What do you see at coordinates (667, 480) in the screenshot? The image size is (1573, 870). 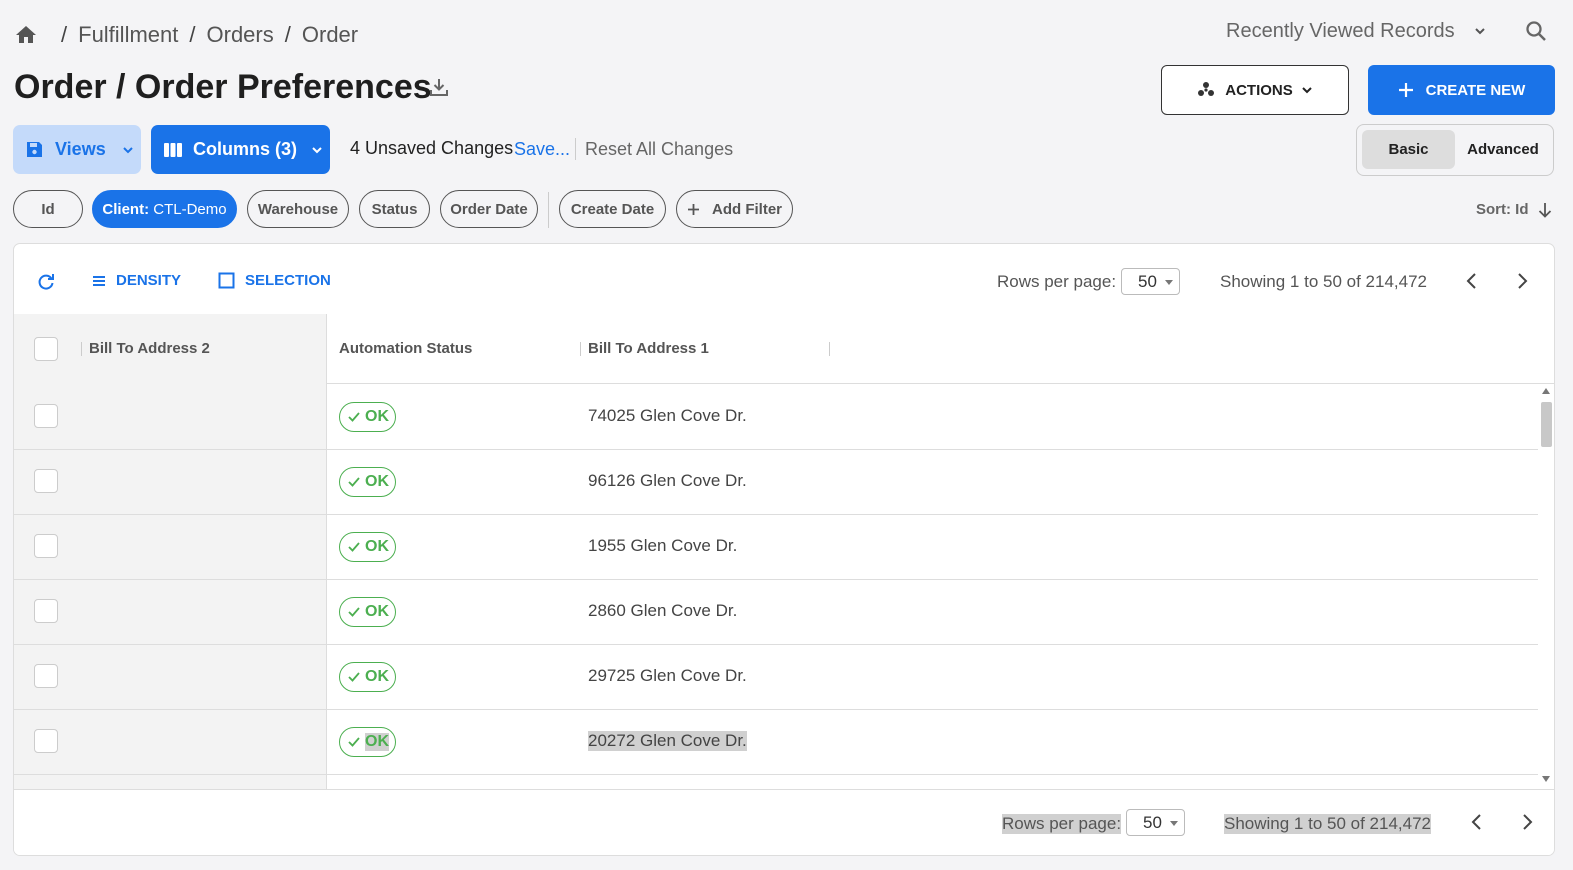 I see `bill-to-address-1-cell: 96126 Glen Cove Dr.` at bounding box center [667, 480].